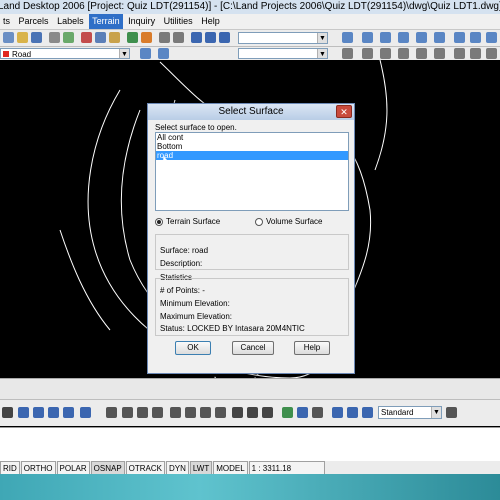  What do you see at coordinates (250, 389) in the screenshot?
I see `drawing-tabs-strip` at bounding box center [250, 389].